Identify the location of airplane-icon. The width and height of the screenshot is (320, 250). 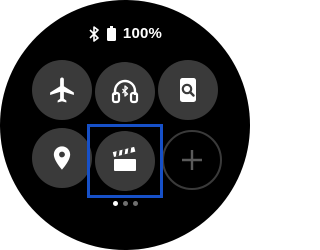
(62, 90).